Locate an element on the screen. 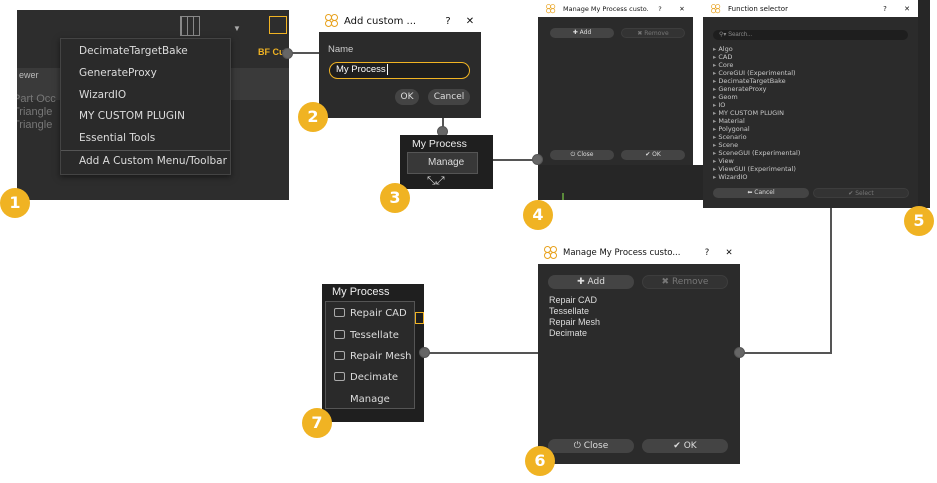 The height and width of the screenshot is (483, 937). function-item: View is located at coordinates (723, 161).